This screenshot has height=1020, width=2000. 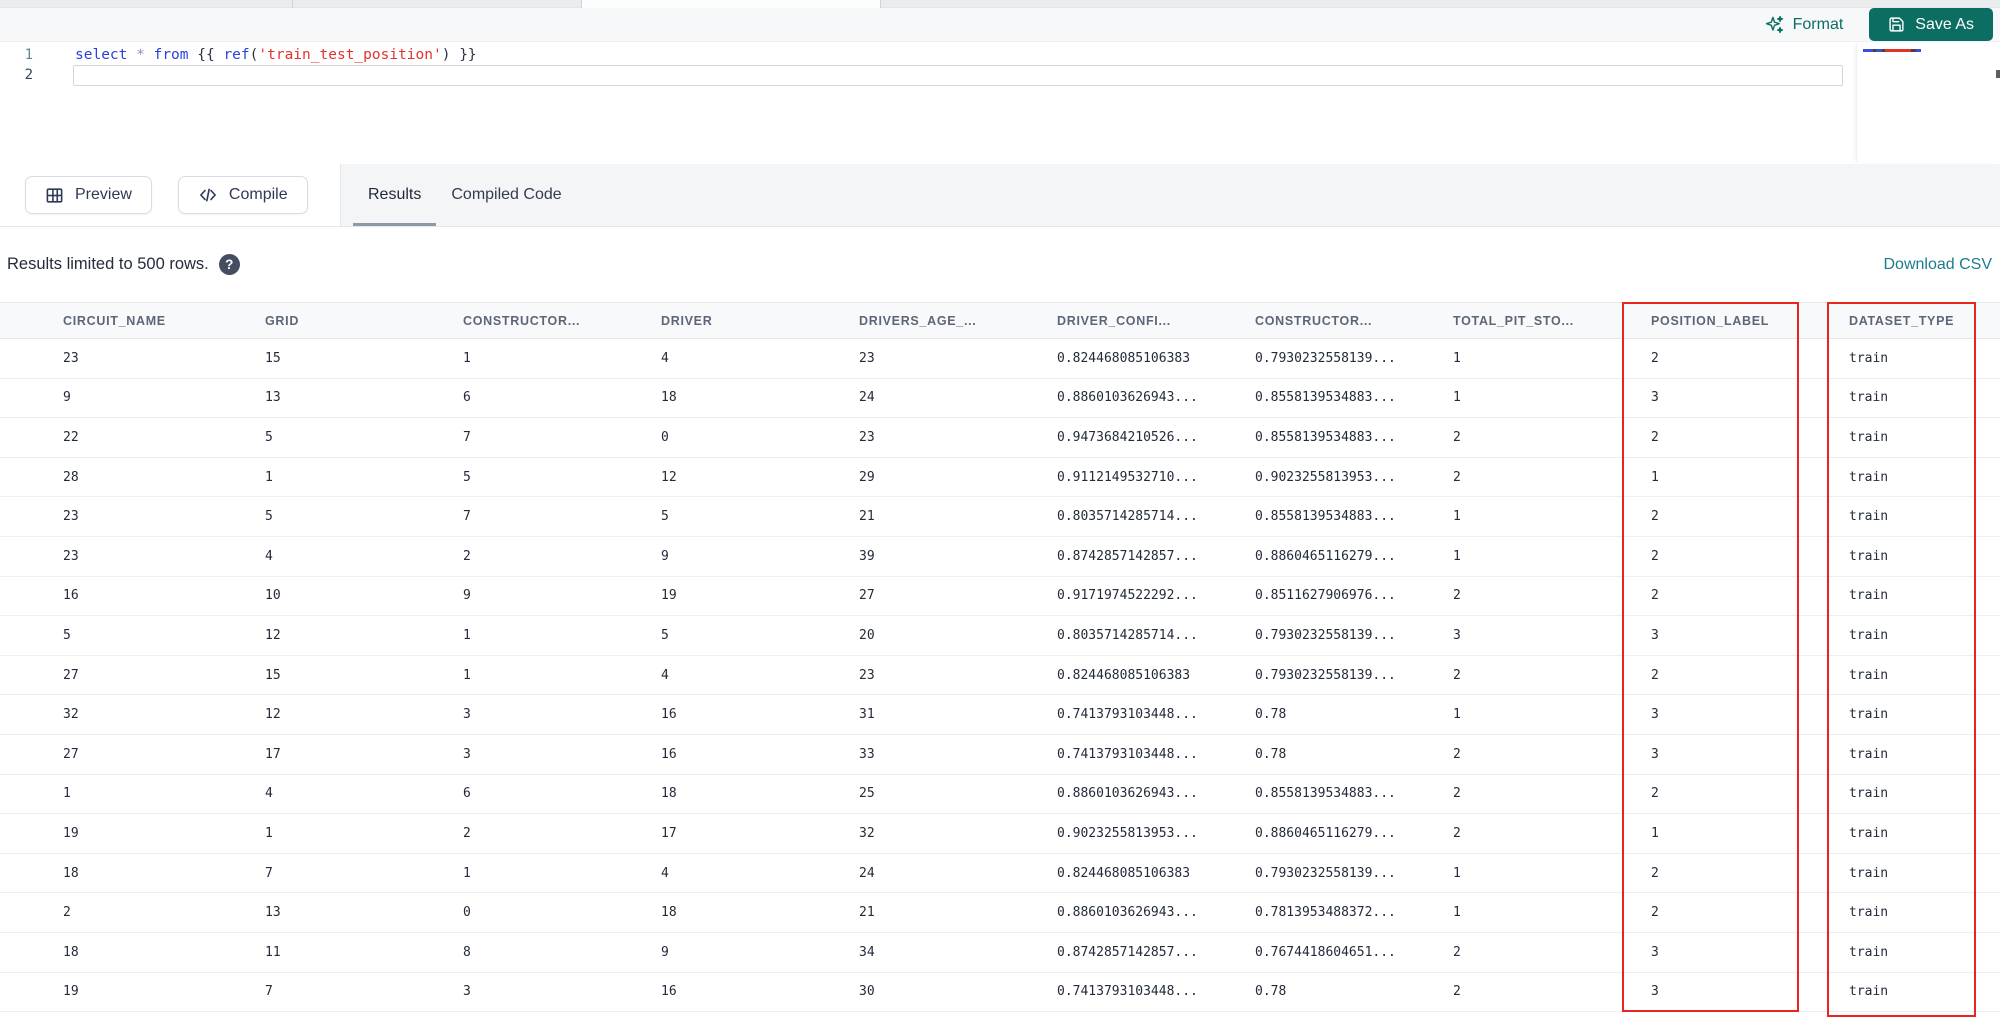 What do you see at coordinates (958, 75) in the screenshot?
I see `active-line-highlight` at bounding box center [958, 75].